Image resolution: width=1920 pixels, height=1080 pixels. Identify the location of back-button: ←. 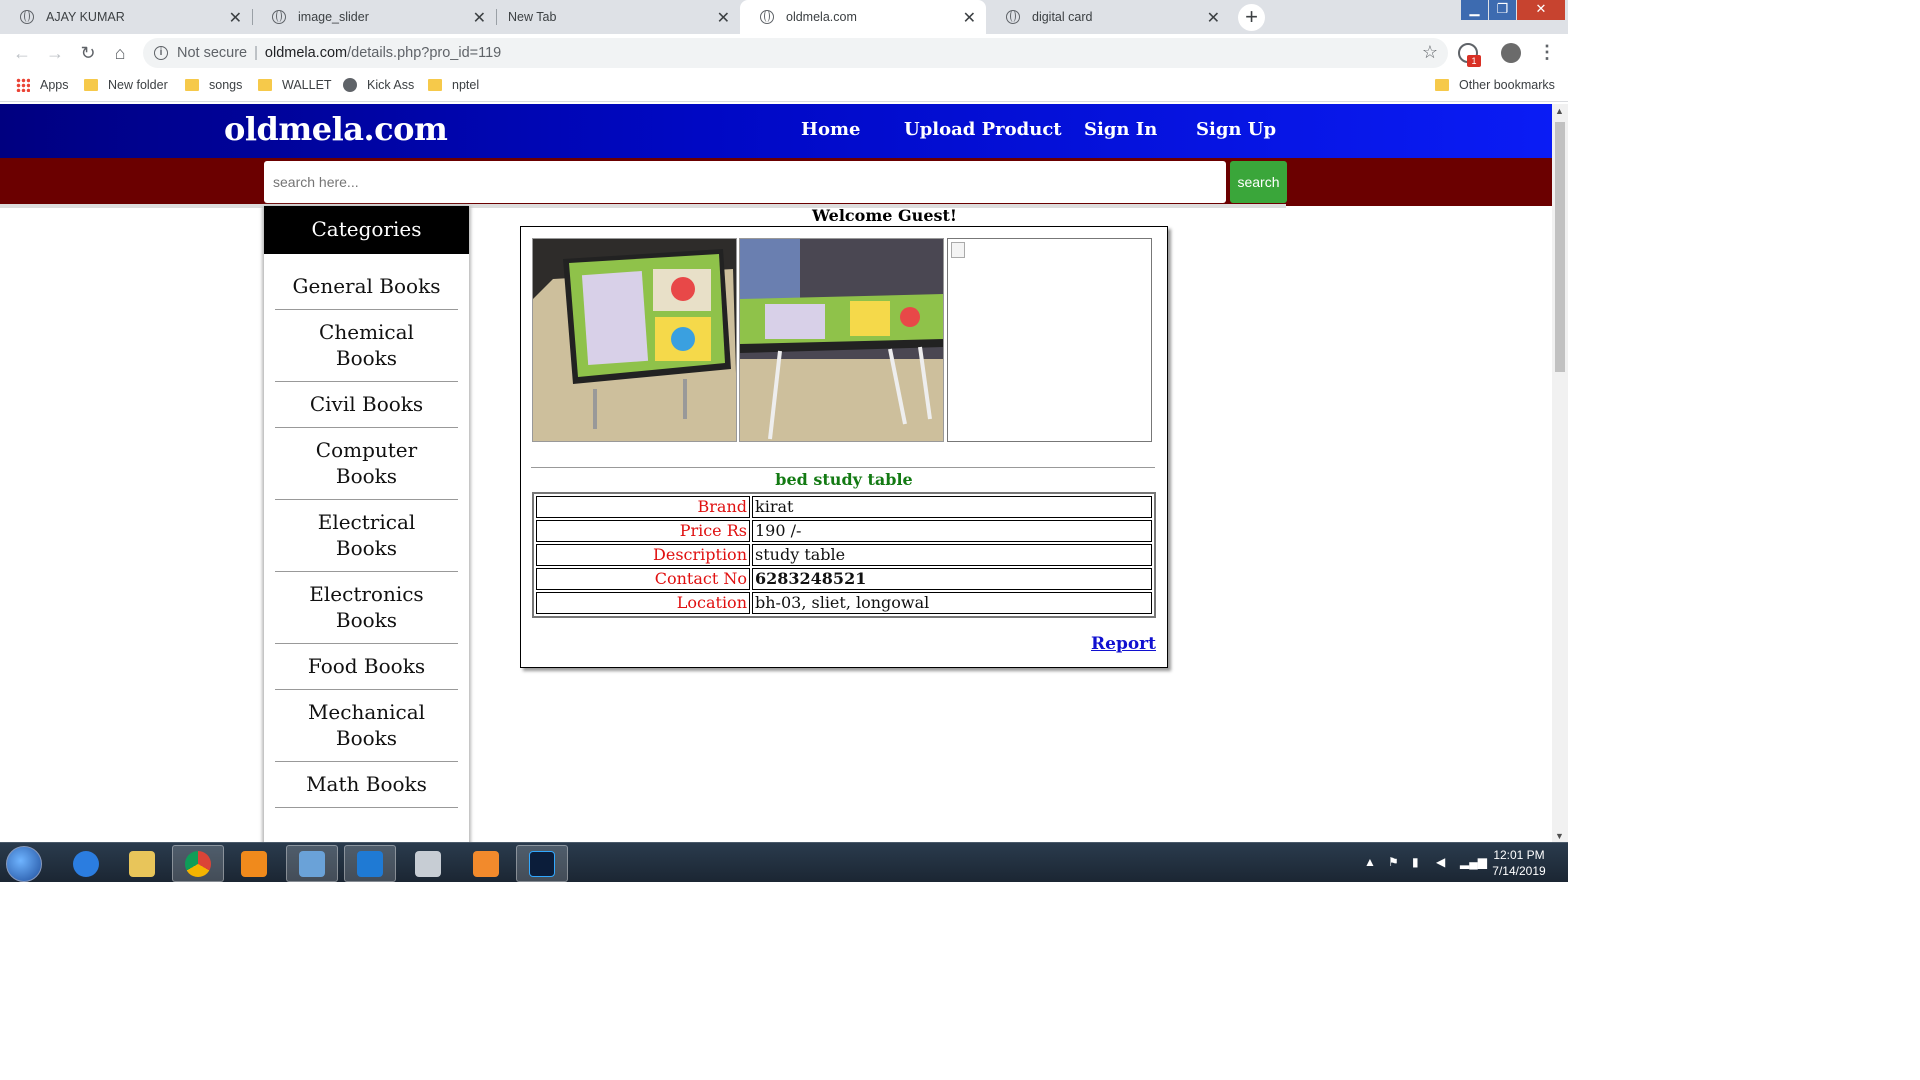
(22, 53).